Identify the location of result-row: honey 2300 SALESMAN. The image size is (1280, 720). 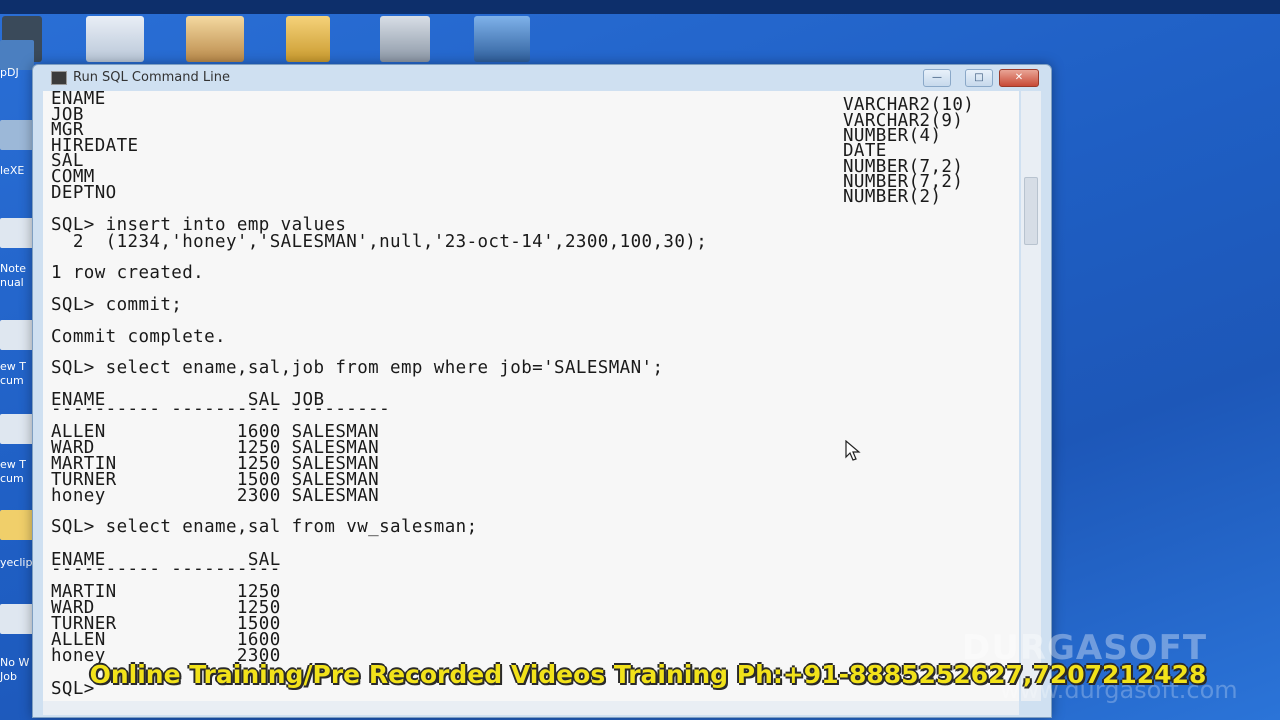
(215, 496).